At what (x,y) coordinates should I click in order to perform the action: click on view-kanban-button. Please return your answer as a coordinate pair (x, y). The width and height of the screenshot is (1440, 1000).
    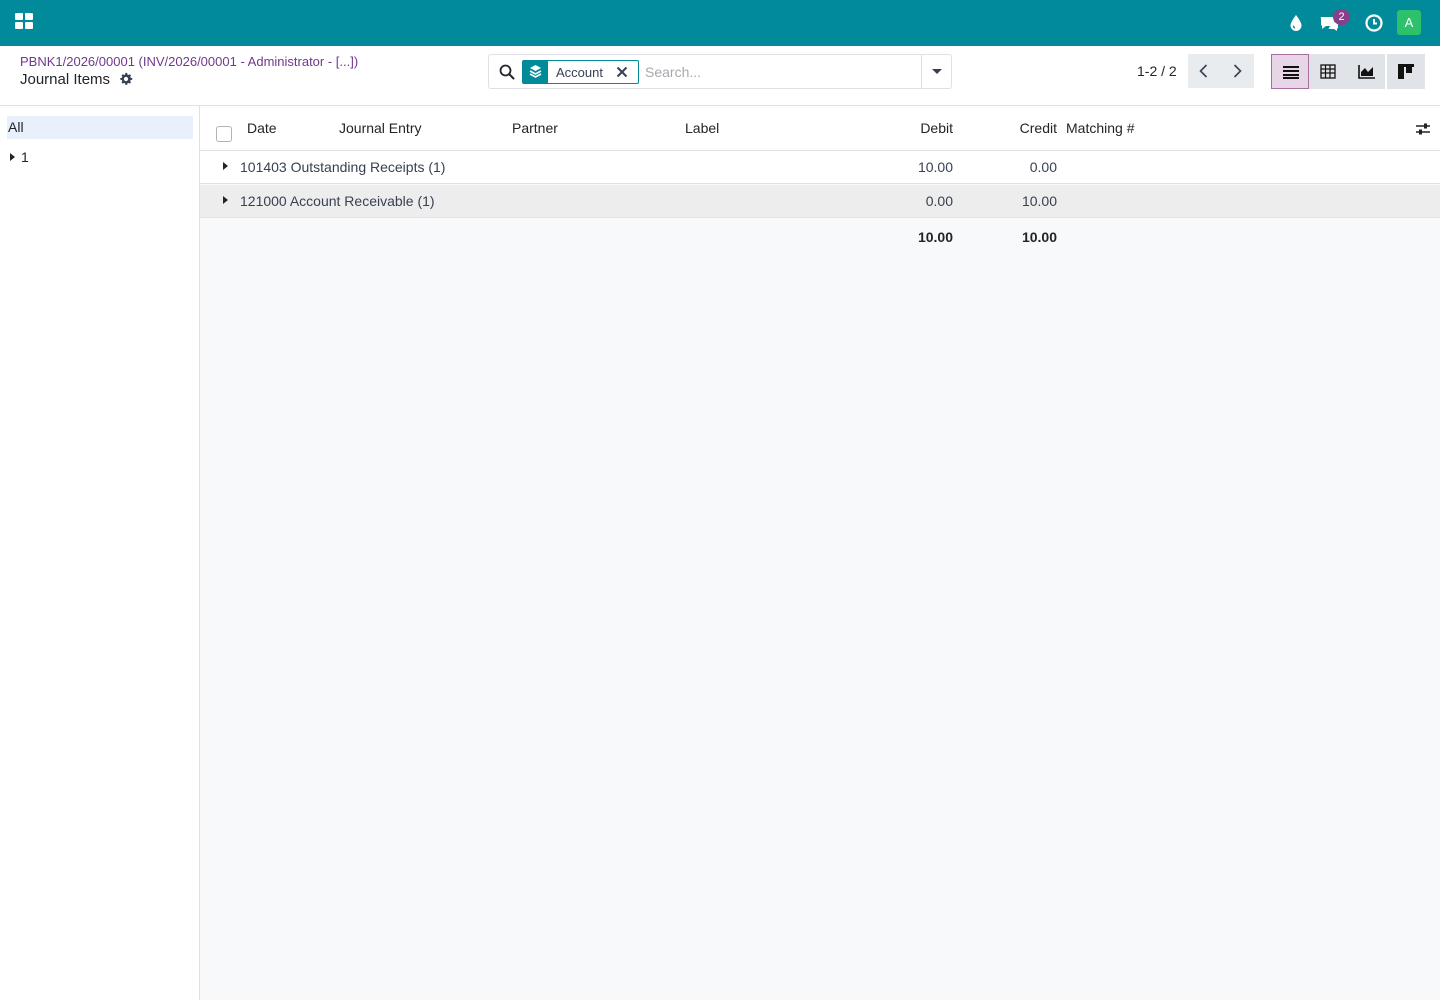
    Looking at the image, I should click on (1406, 71).